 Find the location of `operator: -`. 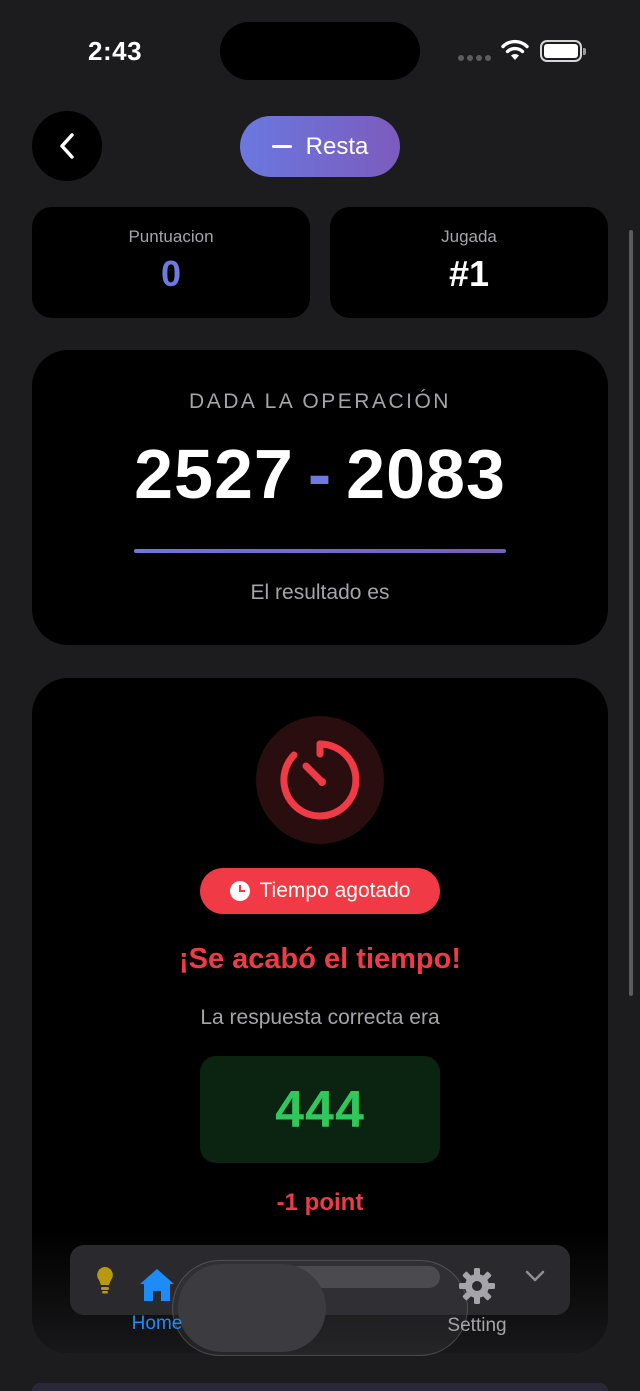

operator: - is located at coordinates (320, 474).